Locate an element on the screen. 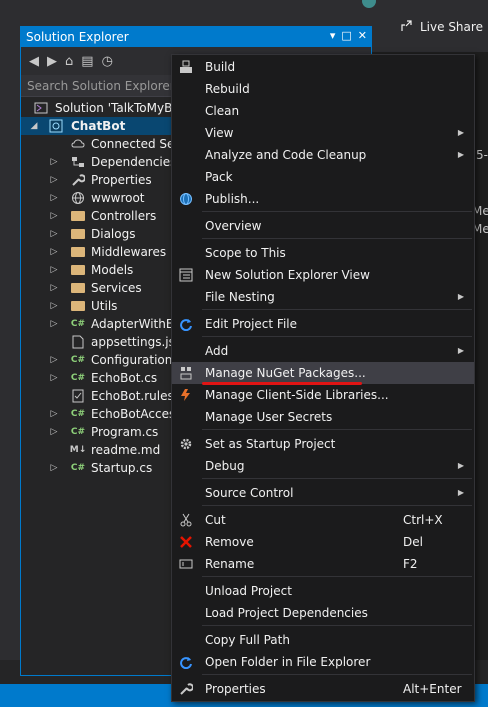 This screenshot has width=488, height=707. expanded-arrow-icon: ◢ is located at coordinates (34, 126).